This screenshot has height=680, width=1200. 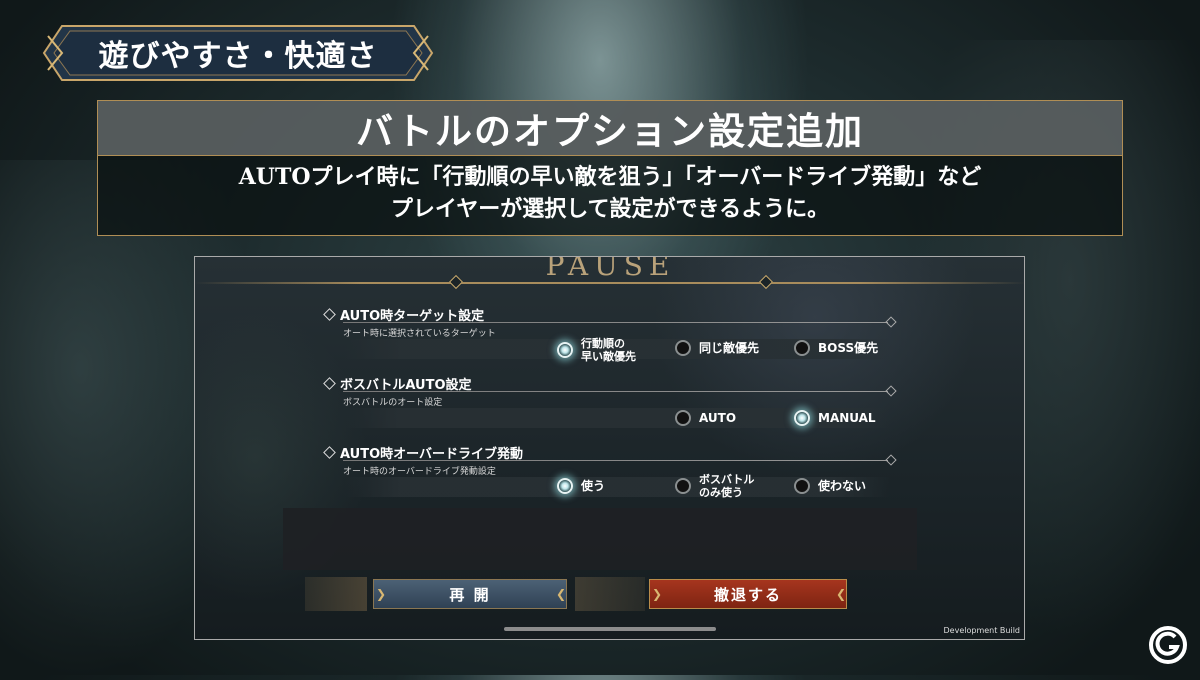 I want to click on headline-desc-line2: プレイヤーが選択して設定ができるように。, so click(x=610, y=209).